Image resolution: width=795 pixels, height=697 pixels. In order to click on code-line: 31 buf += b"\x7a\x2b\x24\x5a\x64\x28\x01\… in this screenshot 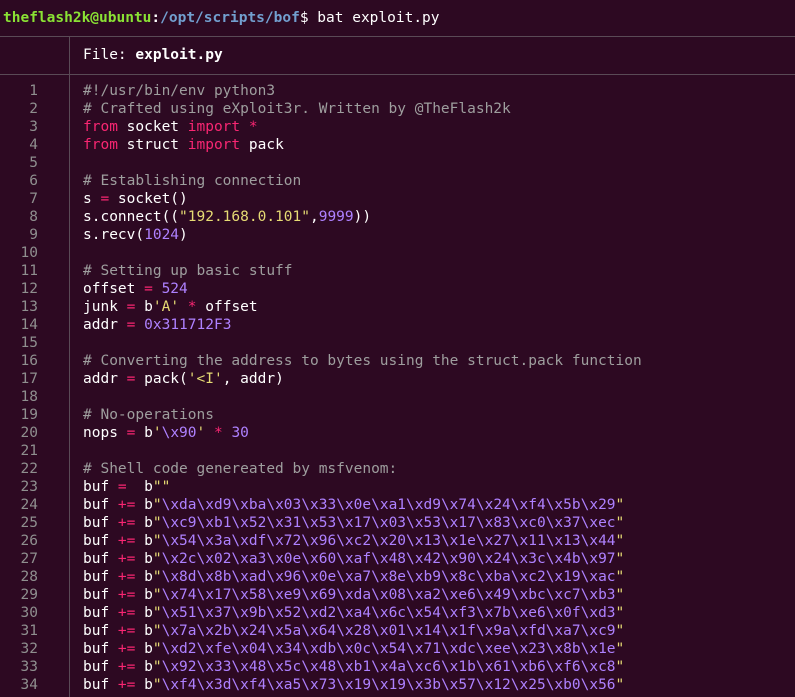, I will do `click(397, 631)`.